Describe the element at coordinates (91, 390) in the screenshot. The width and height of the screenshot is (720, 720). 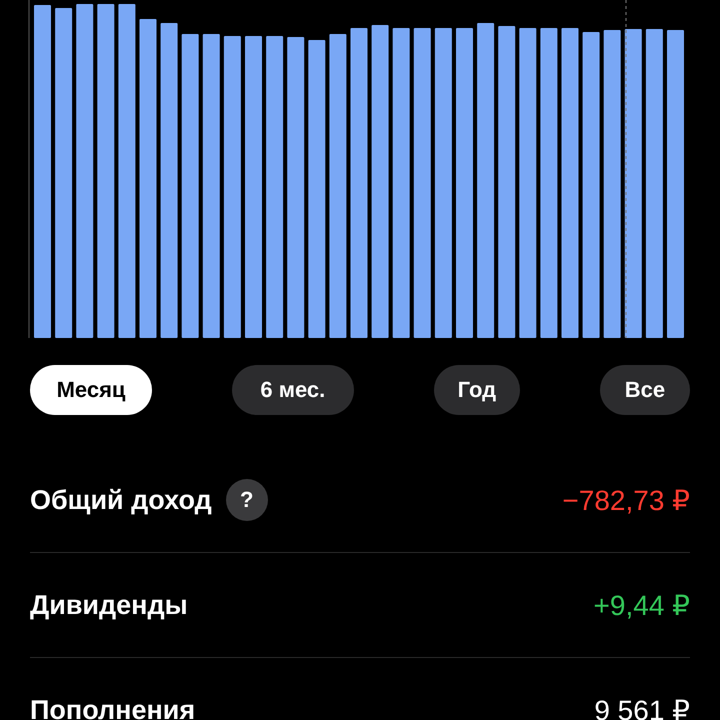
I see `period-tab: Месяц` at that location.